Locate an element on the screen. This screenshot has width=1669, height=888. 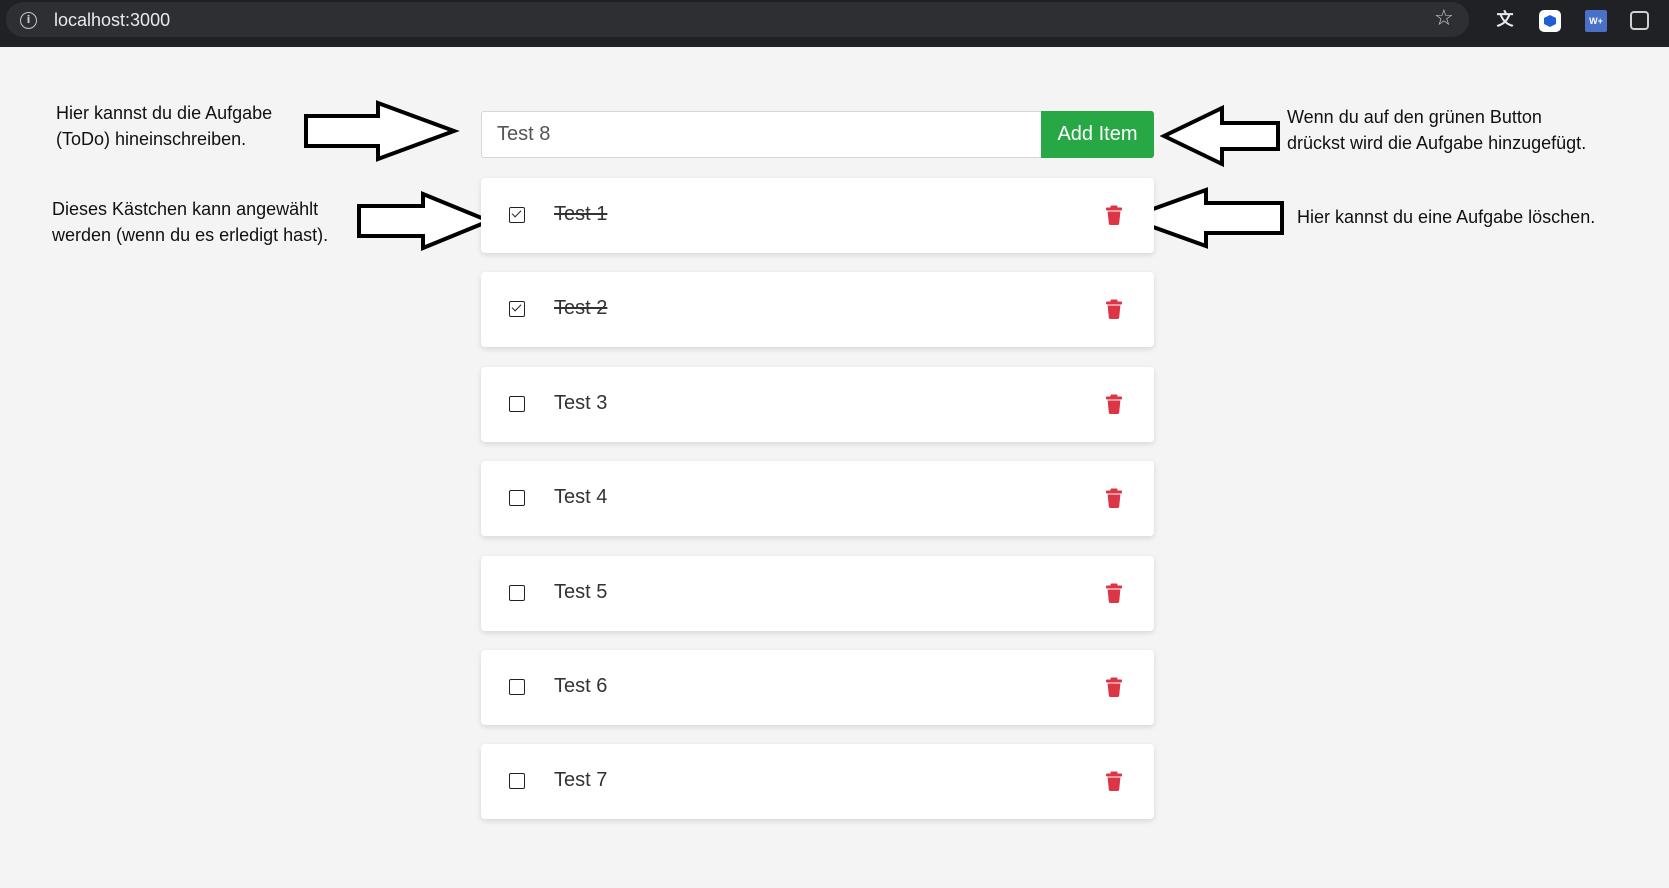
todo-item: Test 3 is located at coordinates (817, 404).